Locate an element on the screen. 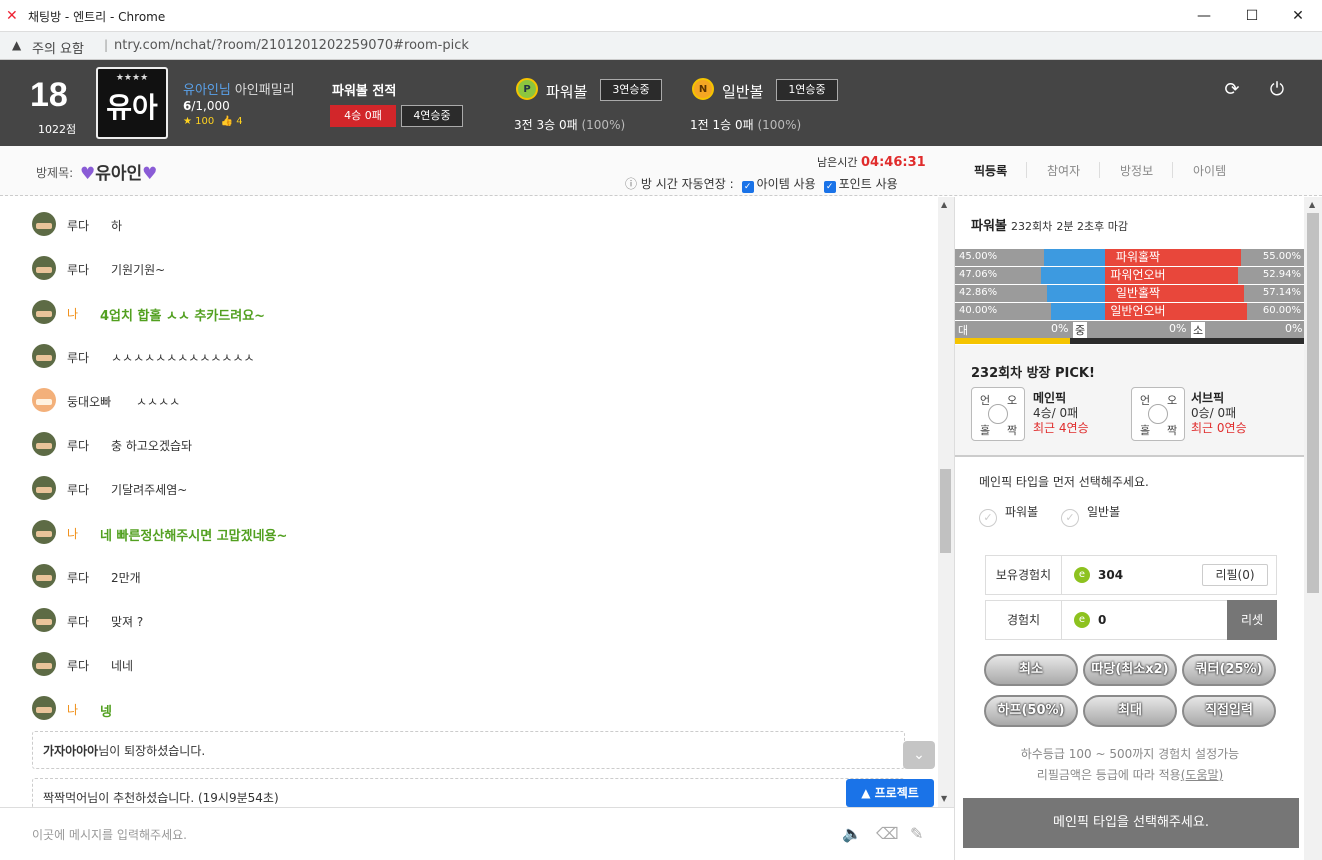 This screenshot has height=860, width=1322. tab-room-info: 방정보 is located at coordinates (1136, 170).